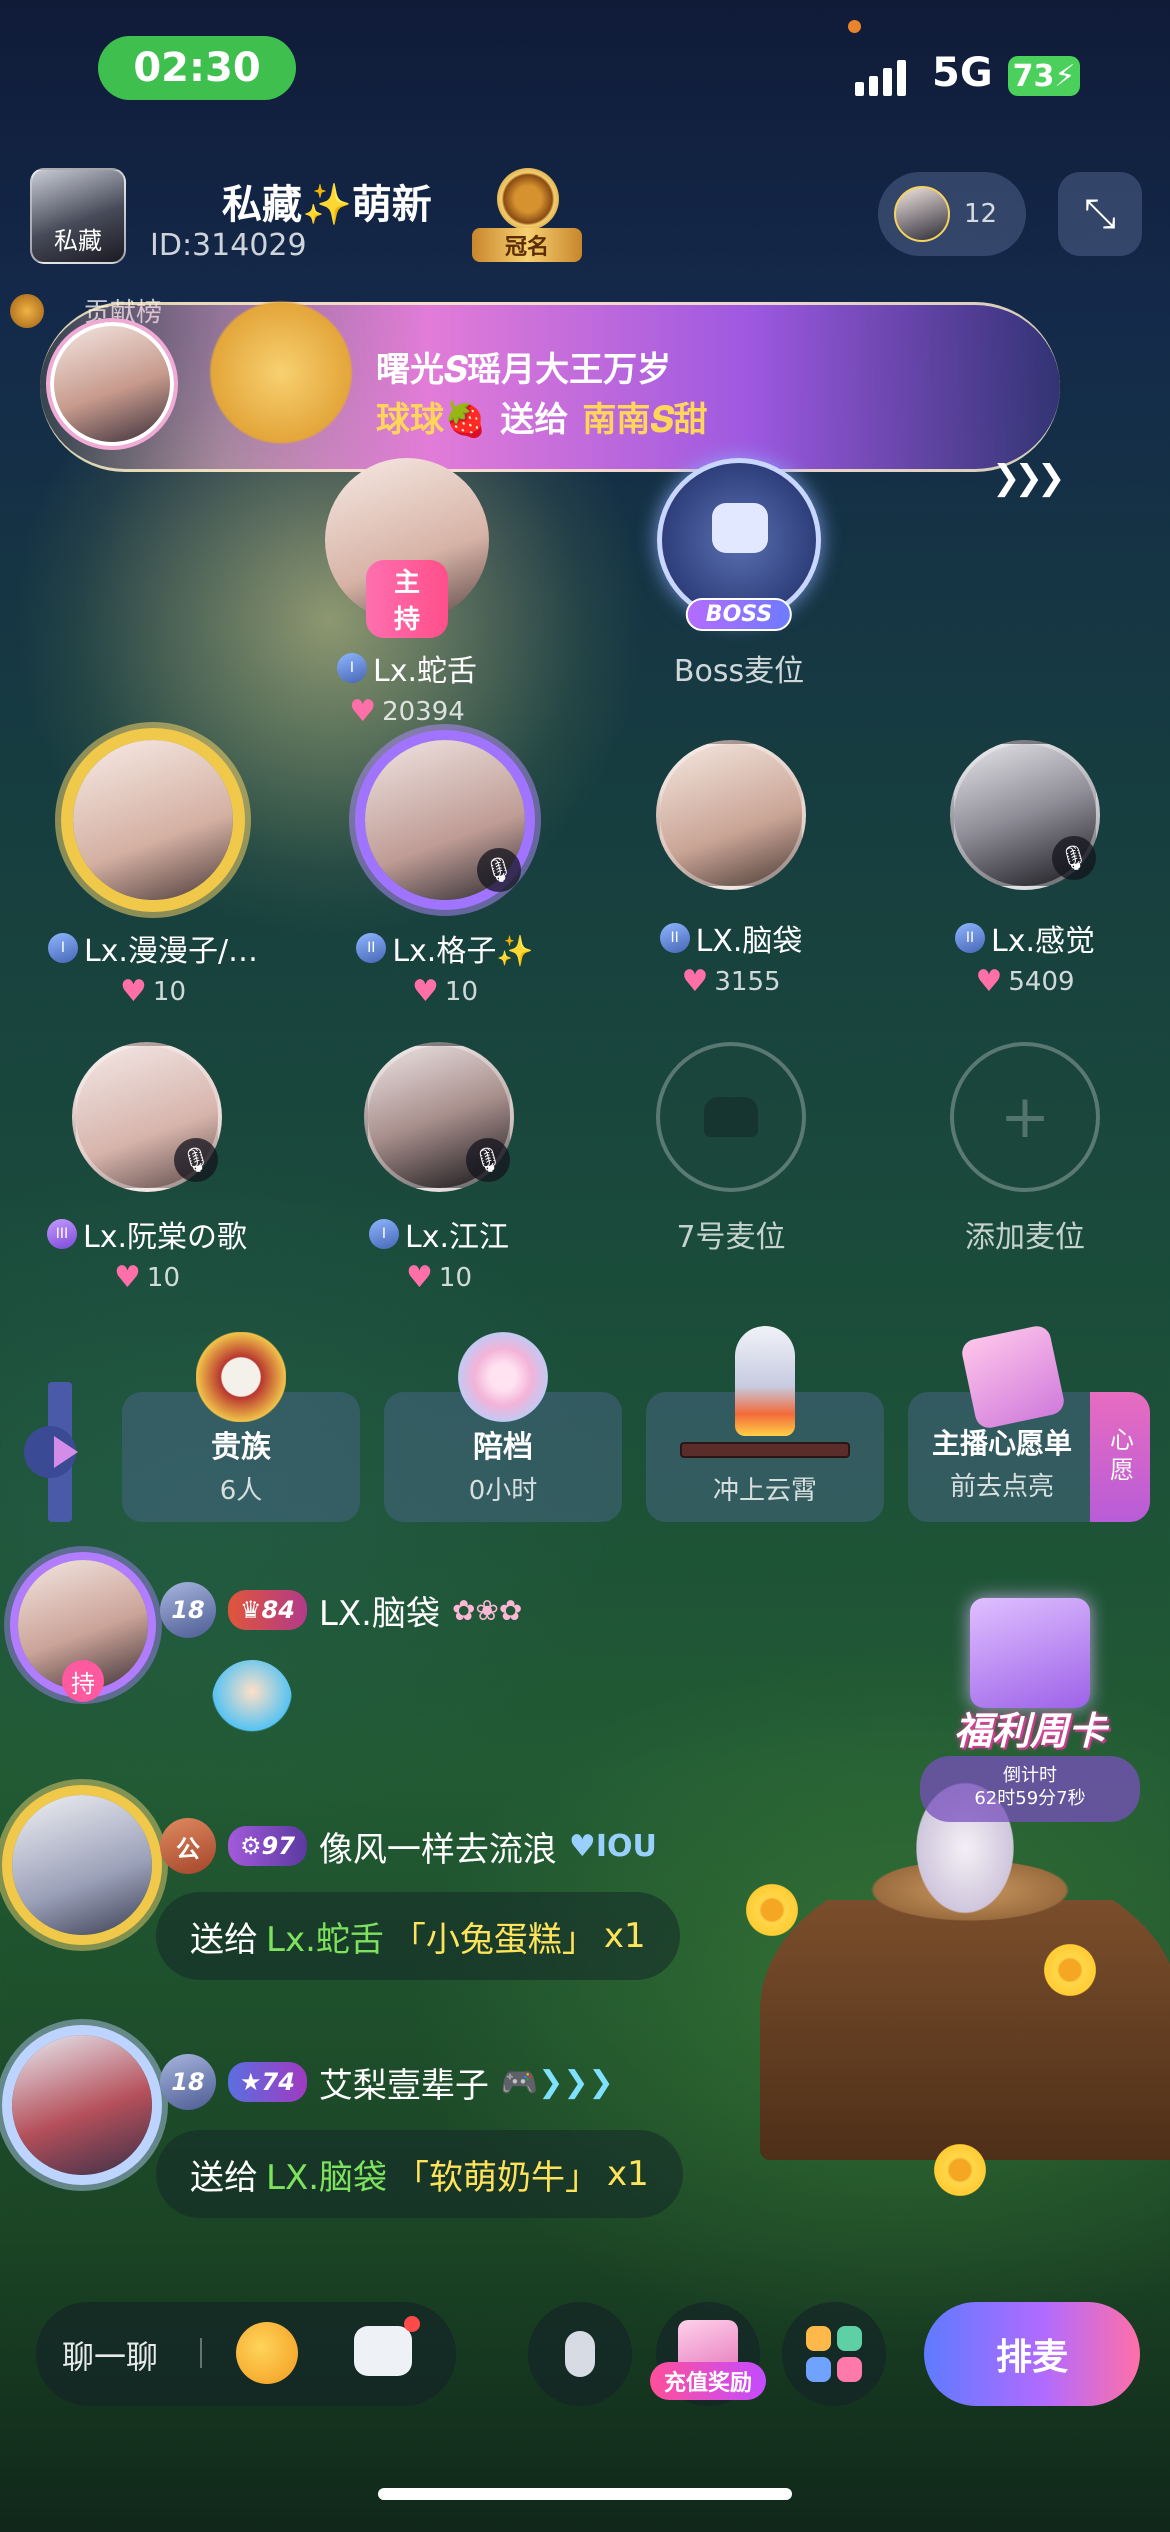  Describe the element at coordinates (404, 2082) in the screenshot. I see `chat-username-3: 艾梨壹辈子` at that location.